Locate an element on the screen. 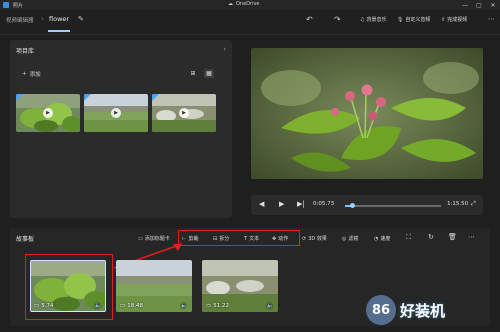 This screenshot has width=500, height=332. filters-label: 滤镜 is located at coordinates (353, 239).